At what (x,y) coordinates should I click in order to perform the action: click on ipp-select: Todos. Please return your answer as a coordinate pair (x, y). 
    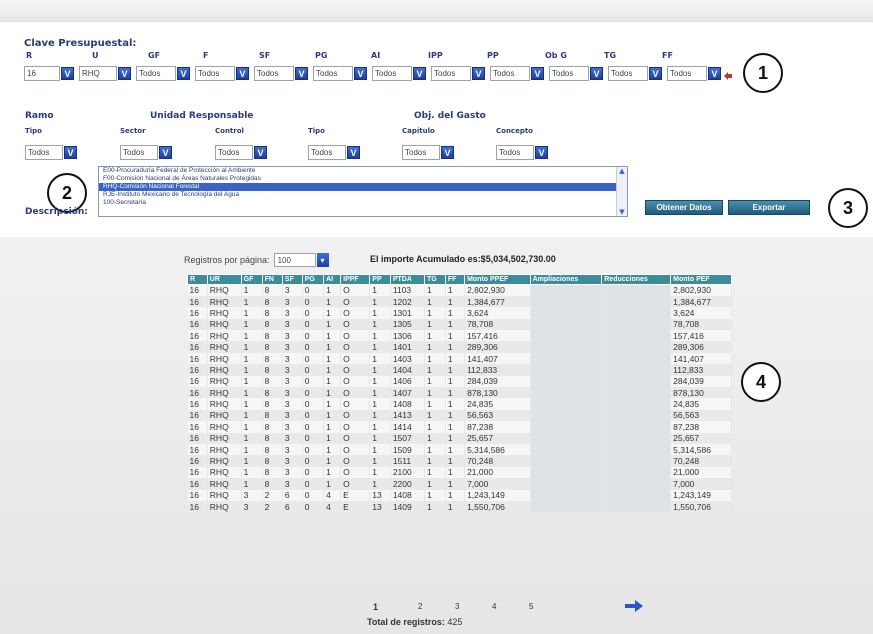
    Looking at the image, I should click on (451, 73).